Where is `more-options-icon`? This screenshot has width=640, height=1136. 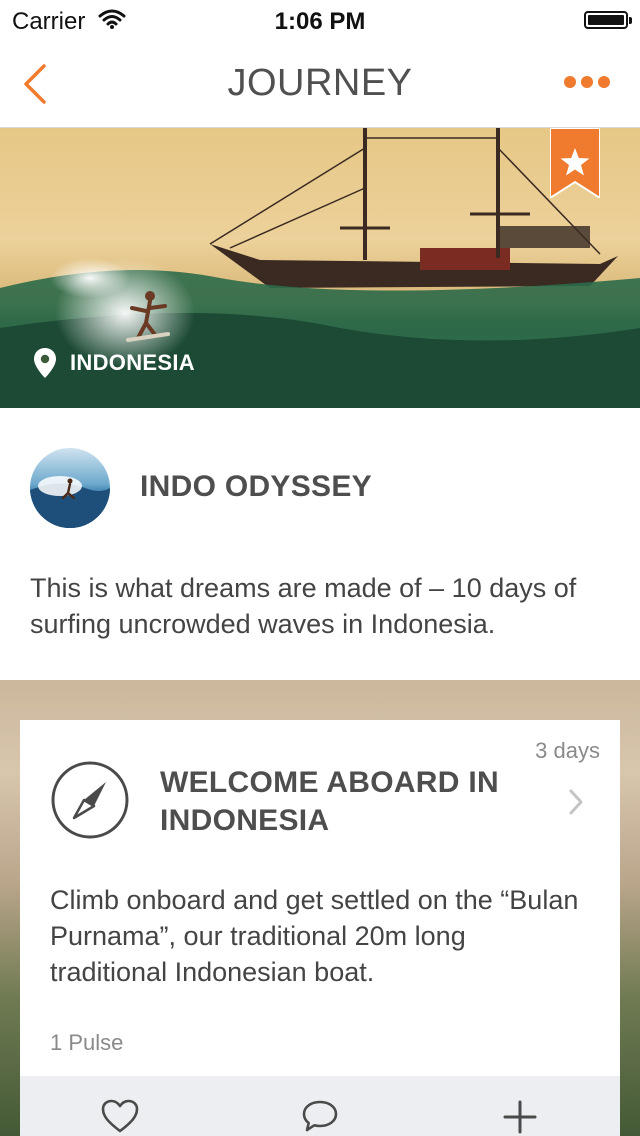 more-options-icon is located at coordinates (587, 83).